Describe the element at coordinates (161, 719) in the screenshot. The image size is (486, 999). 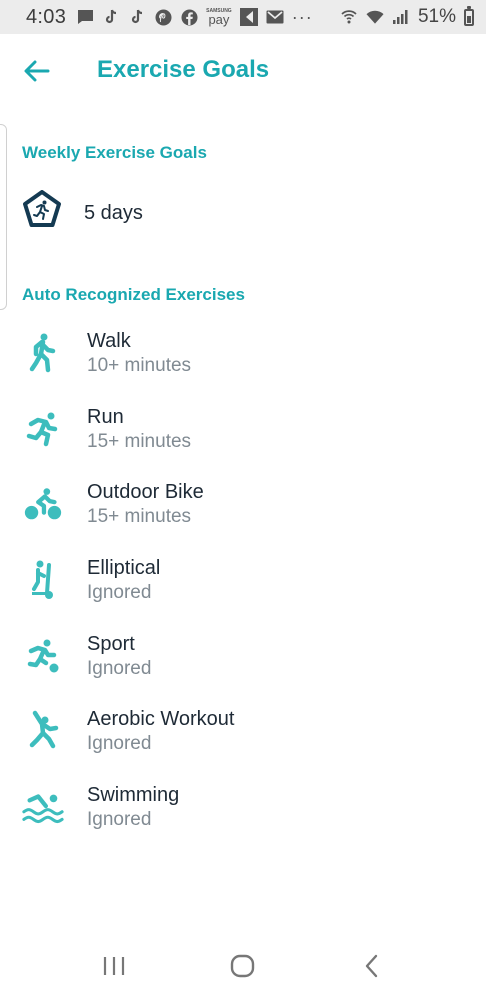
I see `exercise-name: Aerobic Workout` at that location.